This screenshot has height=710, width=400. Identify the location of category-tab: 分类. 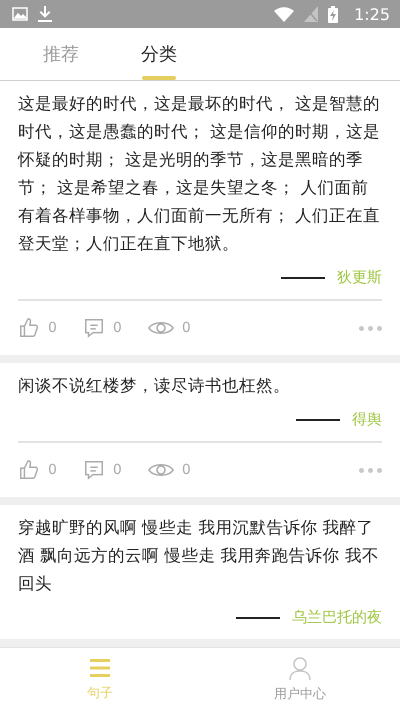
(159, 54).